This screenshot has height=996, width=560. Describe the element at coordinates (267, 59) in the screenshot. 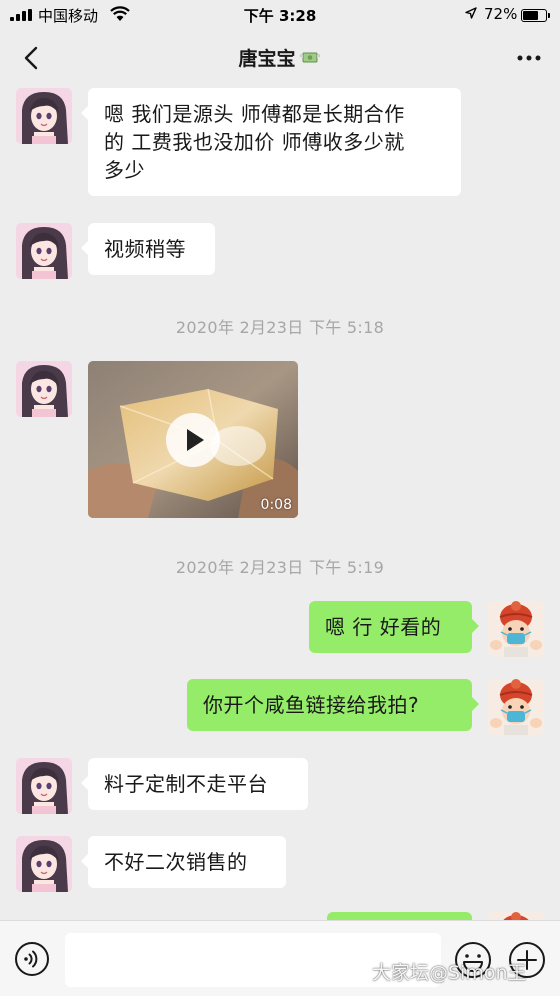

I see `contact-name: 唐宝宝` at that location.